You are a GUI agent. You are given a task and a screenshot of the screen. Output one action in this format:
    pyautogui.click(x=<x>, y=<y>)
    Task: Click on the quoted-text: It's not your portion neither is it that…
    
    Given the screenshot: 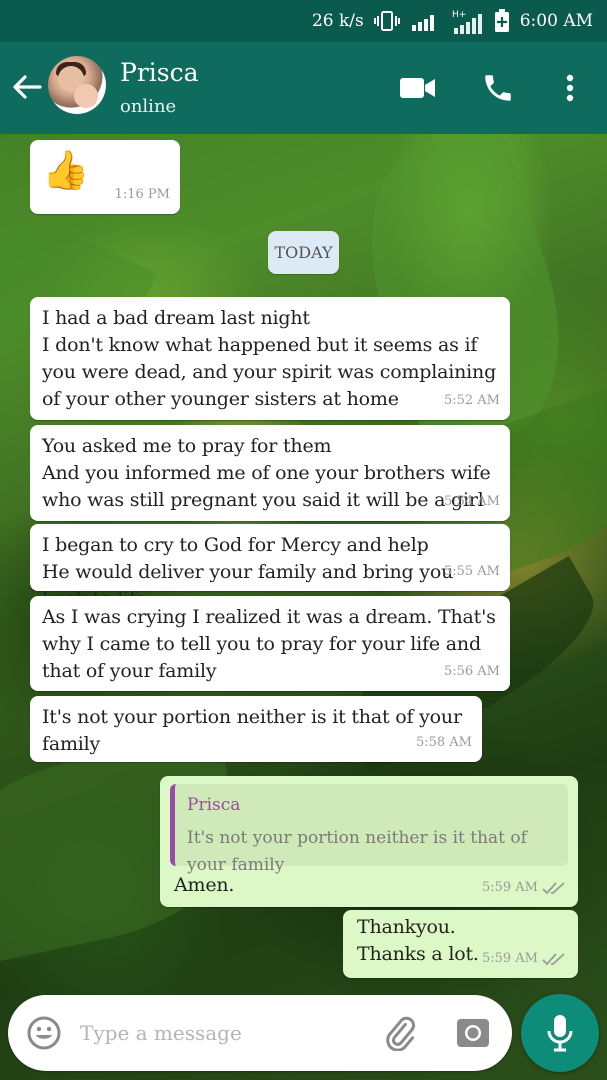 What is the action you would take?
    pyautogui.click(x=357, y=851)
    